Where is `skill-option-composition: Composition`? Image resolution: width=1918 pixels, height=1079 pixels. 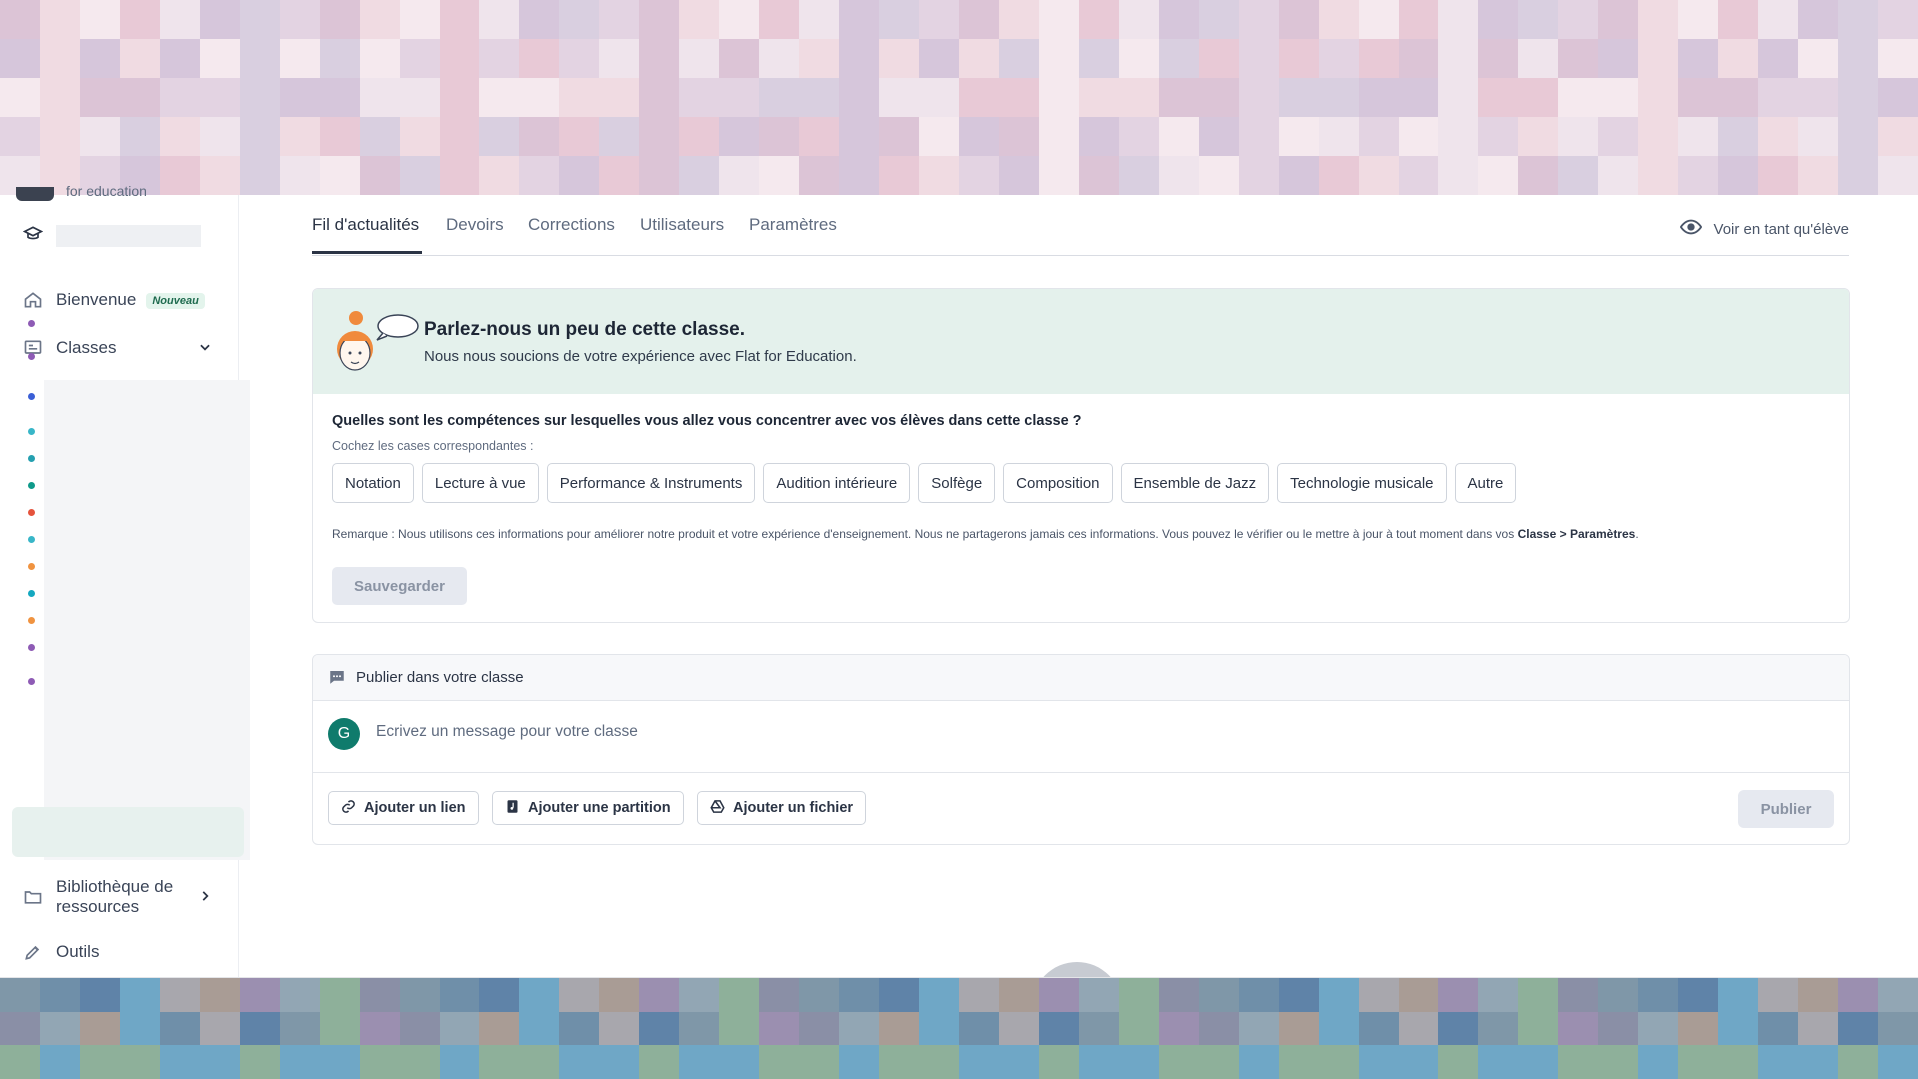
skill-option-composition: Composition is located at coordinates (1058, 483).